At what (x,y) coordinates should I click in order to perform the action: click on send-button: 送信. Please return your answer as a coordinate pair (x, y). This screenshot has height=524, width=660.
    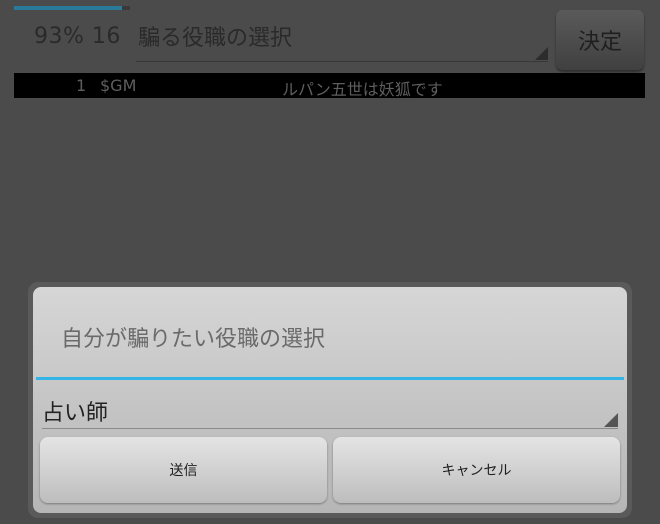
    Looking at the image, I should click on (183, 470).